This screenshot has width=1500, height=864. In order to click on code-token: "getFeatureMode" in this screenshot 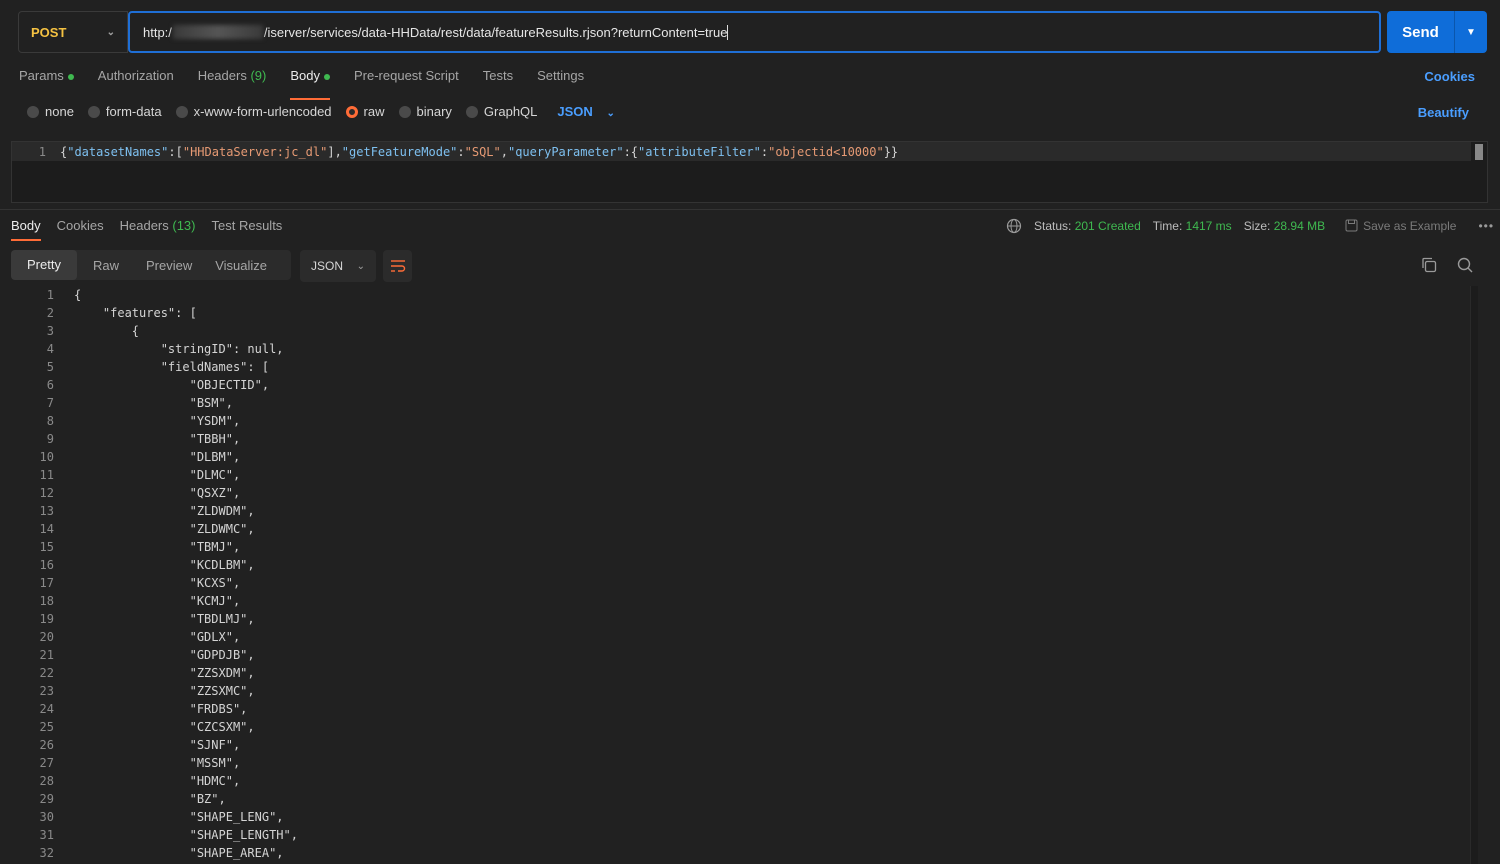, I will do `click(399, 151)`.